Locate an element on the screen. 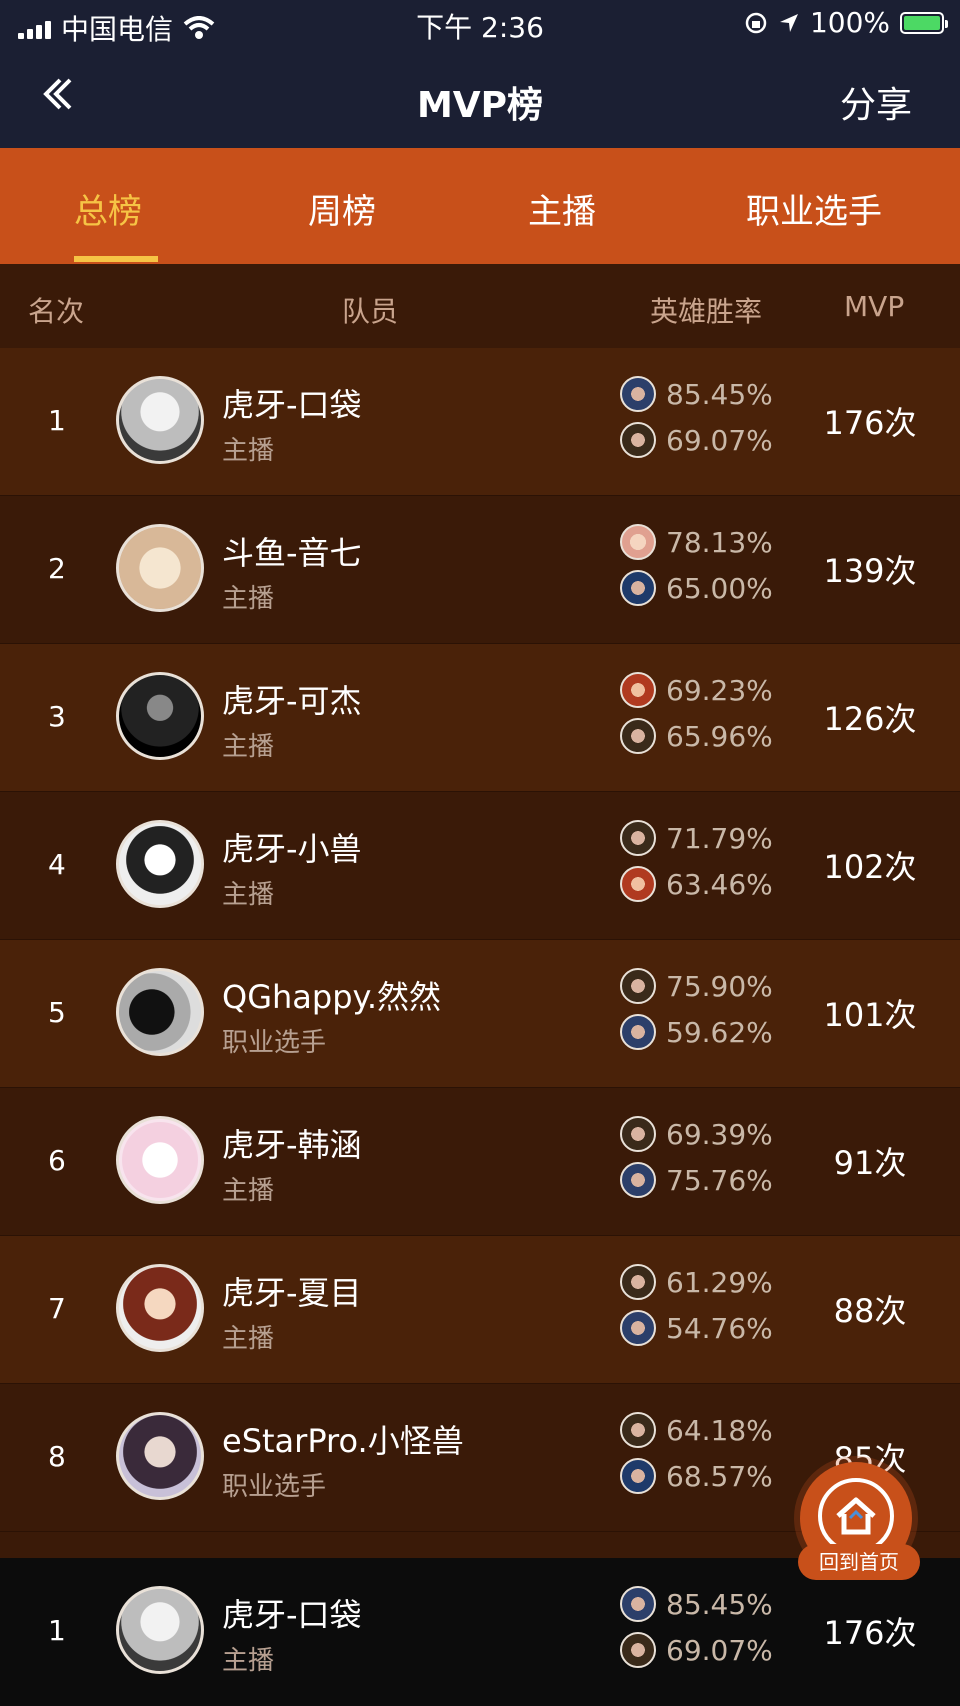  hero-winrate: 59.62% is located at coordinates (719, 1032).